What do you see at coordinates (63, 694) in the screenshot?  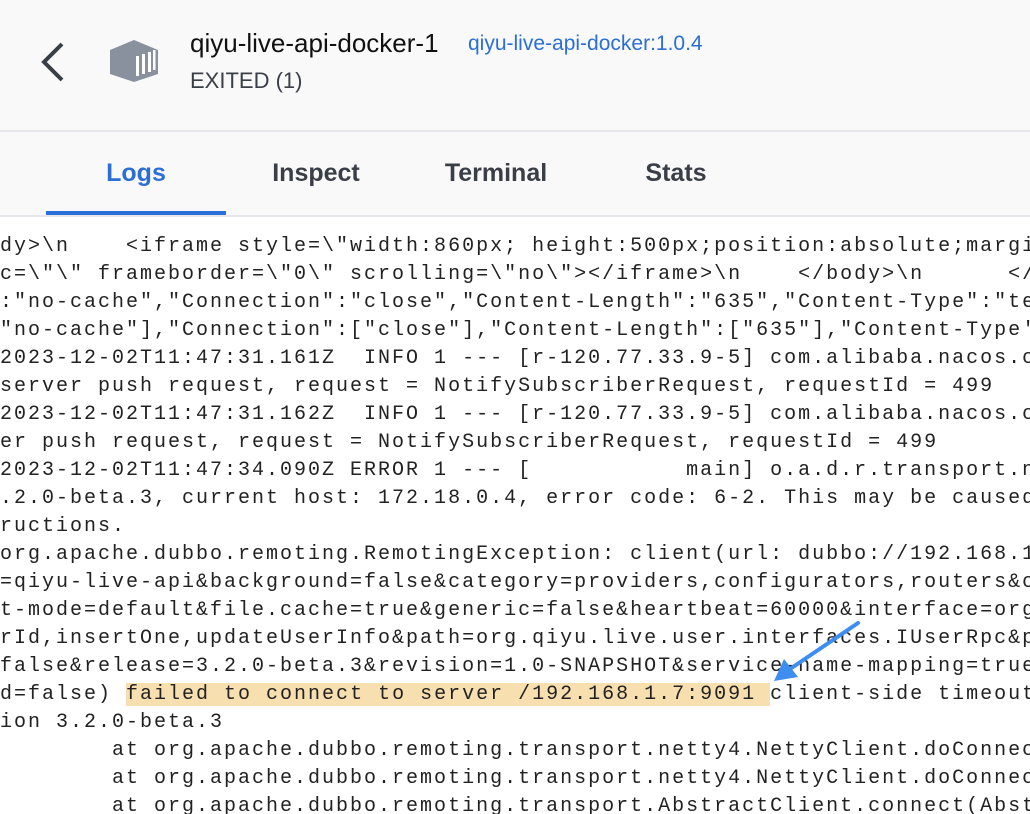 I see `log-prefix: d=false)` at bounding box center [63, 694].